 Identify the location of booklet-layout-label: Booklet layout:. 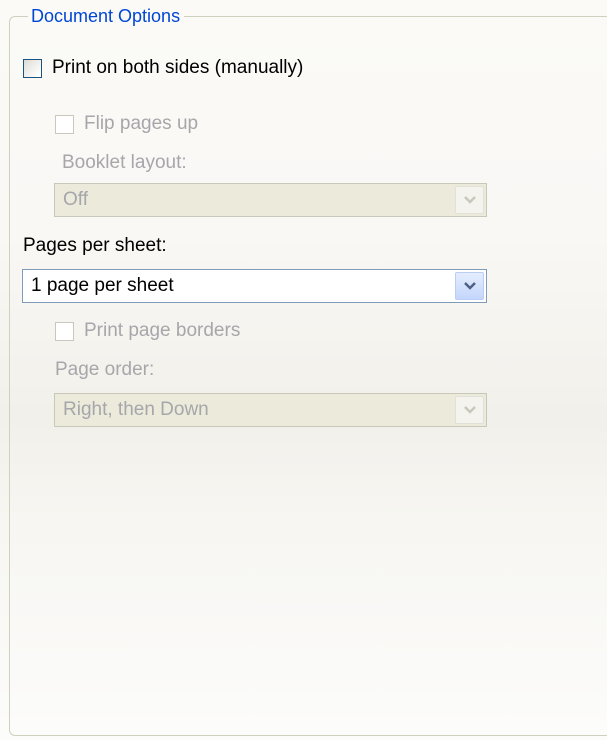
(124, 162).